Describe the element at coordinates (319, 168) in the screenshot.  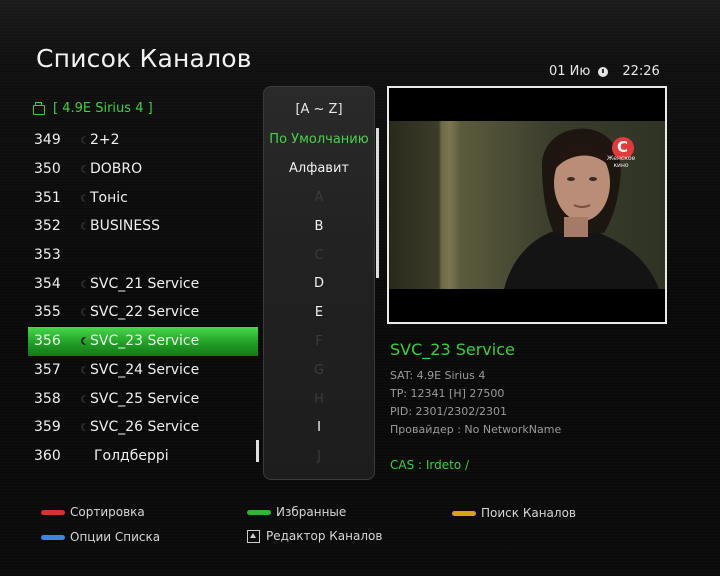
I see `sort-alphabet: Алфавит` at that location.